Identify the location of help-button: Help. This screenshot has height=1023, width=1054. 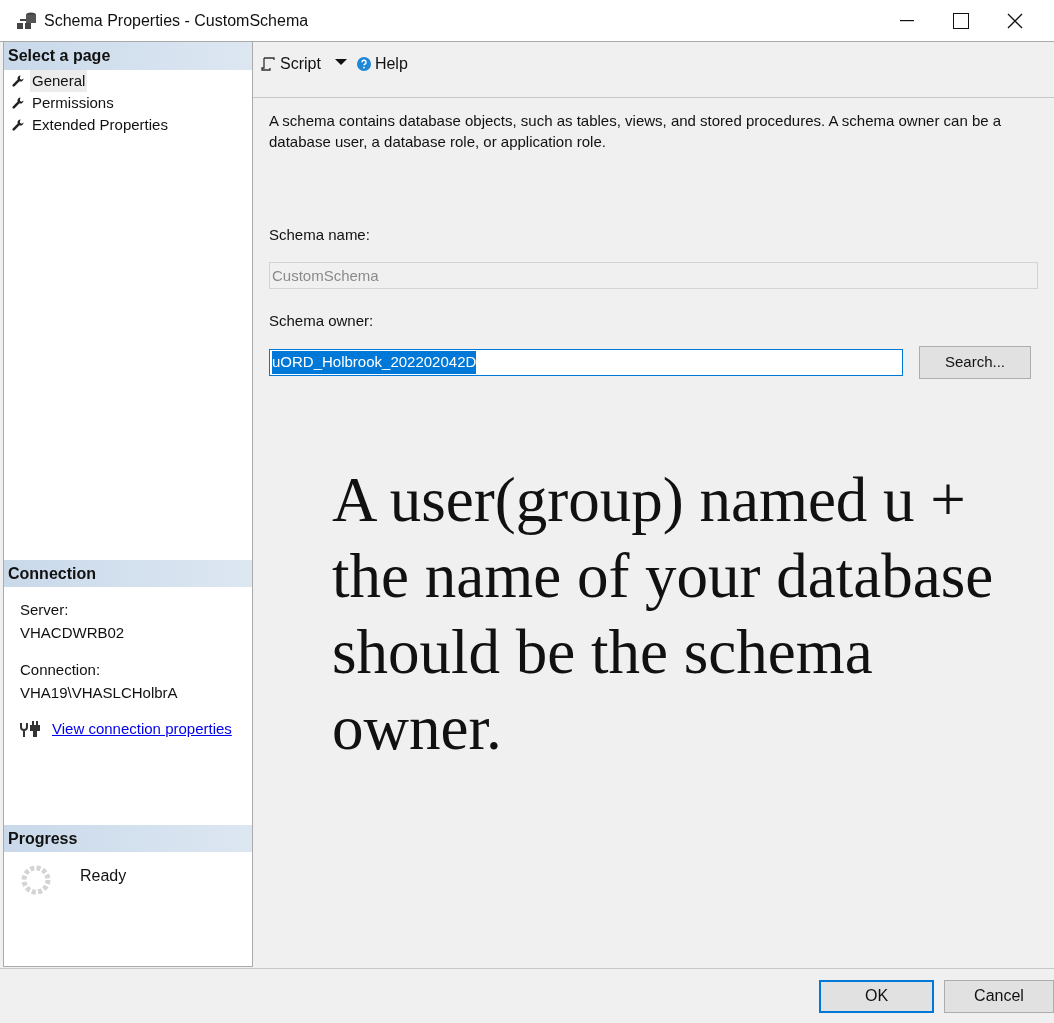
(382, 64).